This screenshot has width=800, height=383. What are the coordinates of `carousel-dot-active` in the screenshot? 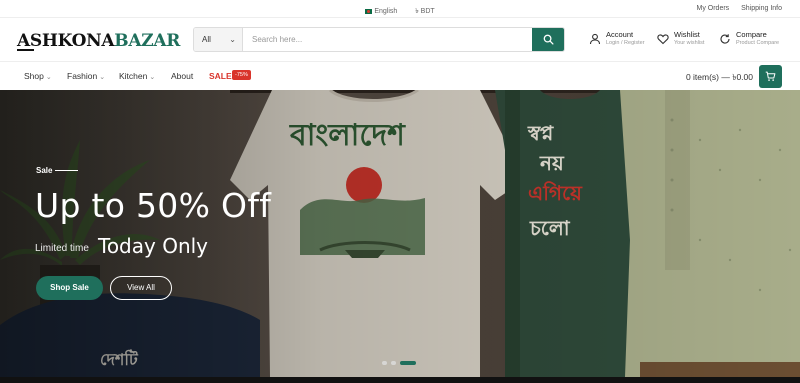 It's located at (408, 363).